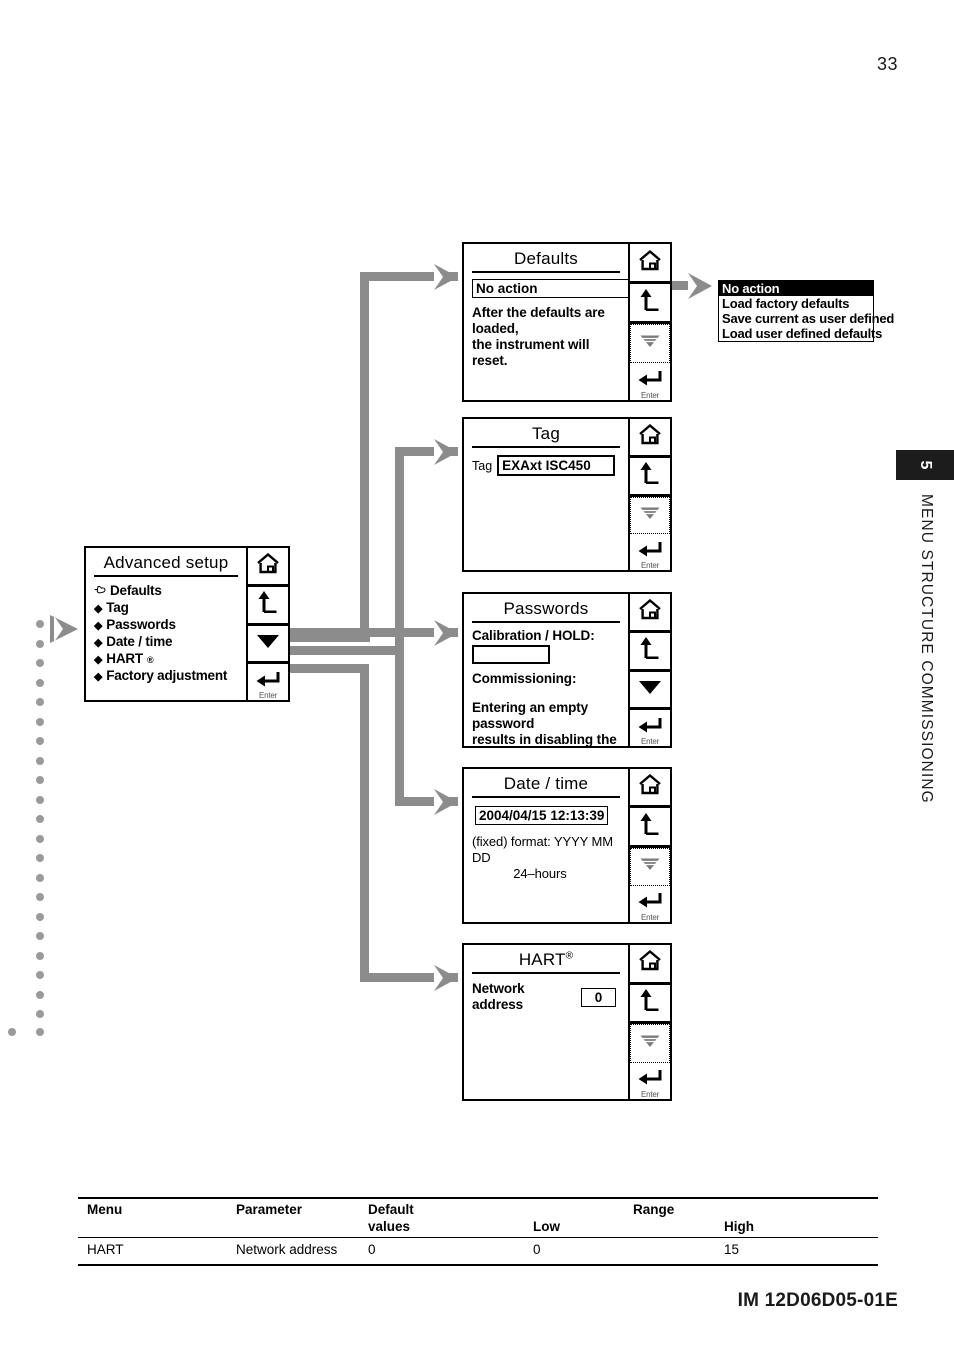 This screenshot has height=1354, width=954. Describe the element at coordinates (800, 333) in the screenshot. I see `dropdown-option-load-user-defined-defaults: Load user defined defaults` at that location.